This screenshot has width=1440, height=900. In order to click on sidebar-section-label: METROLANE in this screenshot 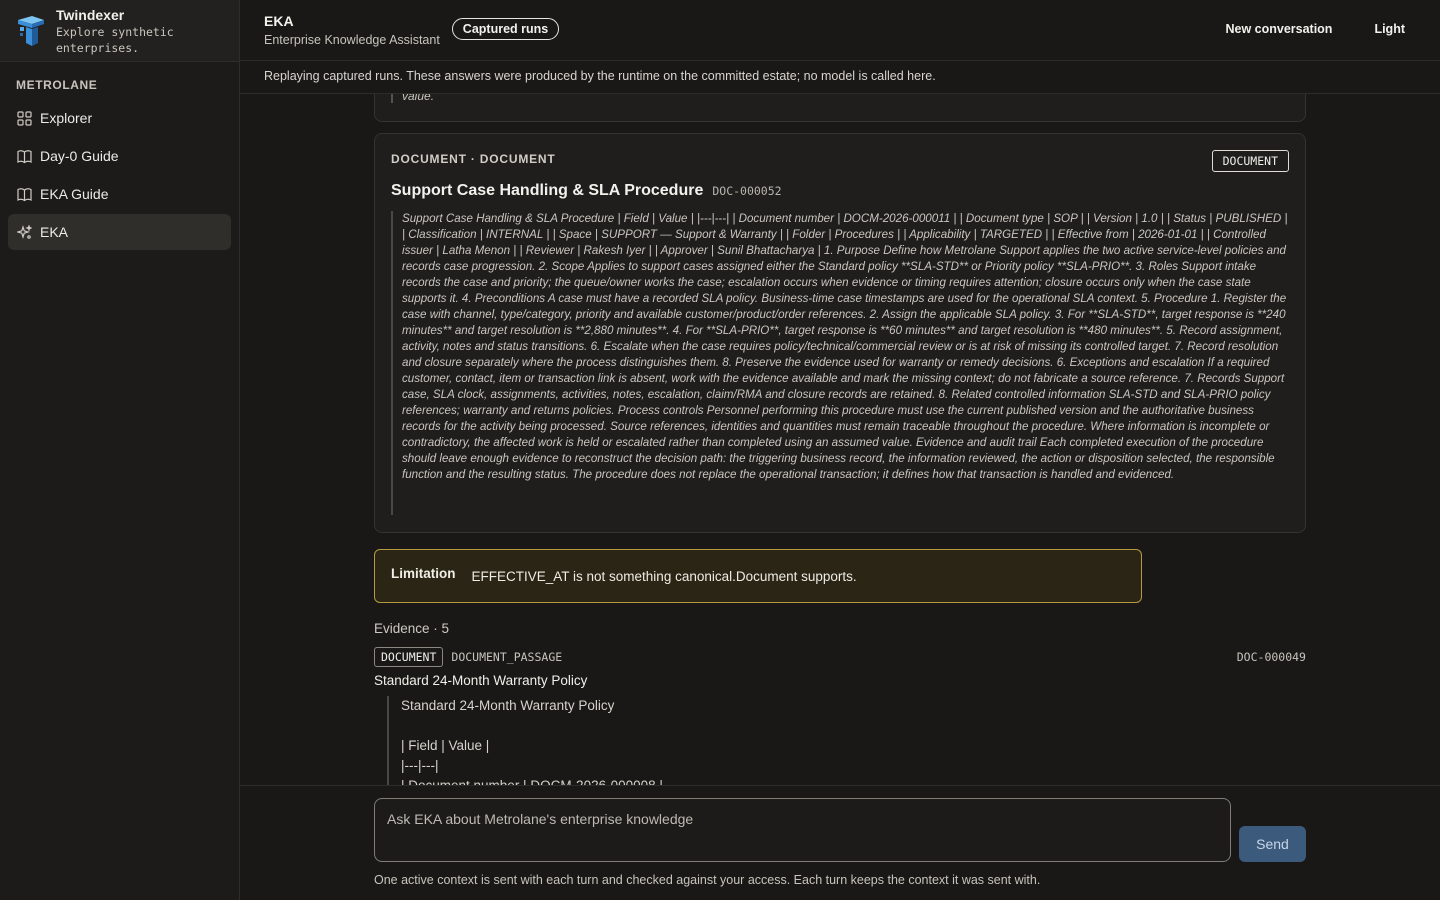, I will do `click(57, 85)`.